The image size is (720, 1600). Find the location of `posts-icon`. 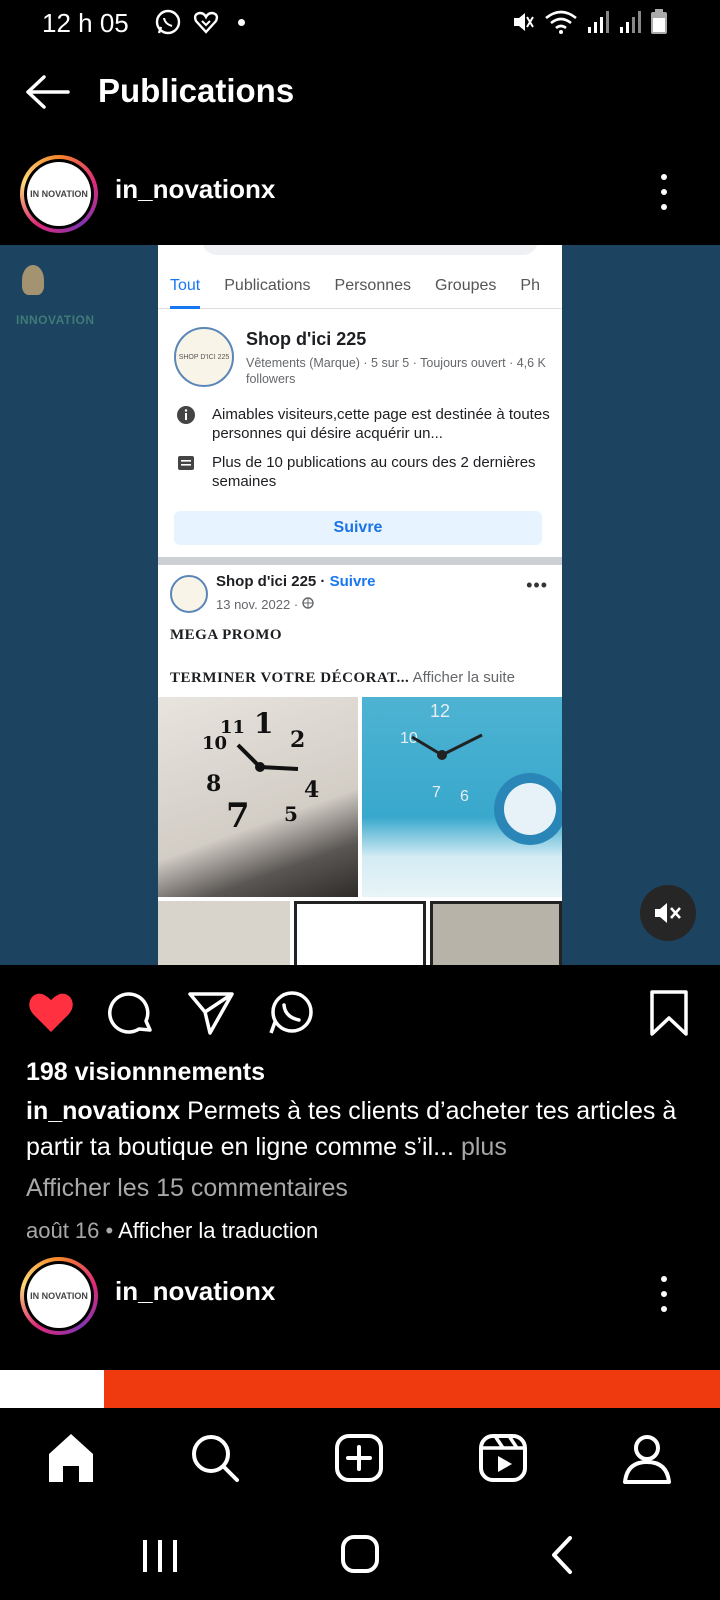

posts-icon is located at coordinates (186, 463).